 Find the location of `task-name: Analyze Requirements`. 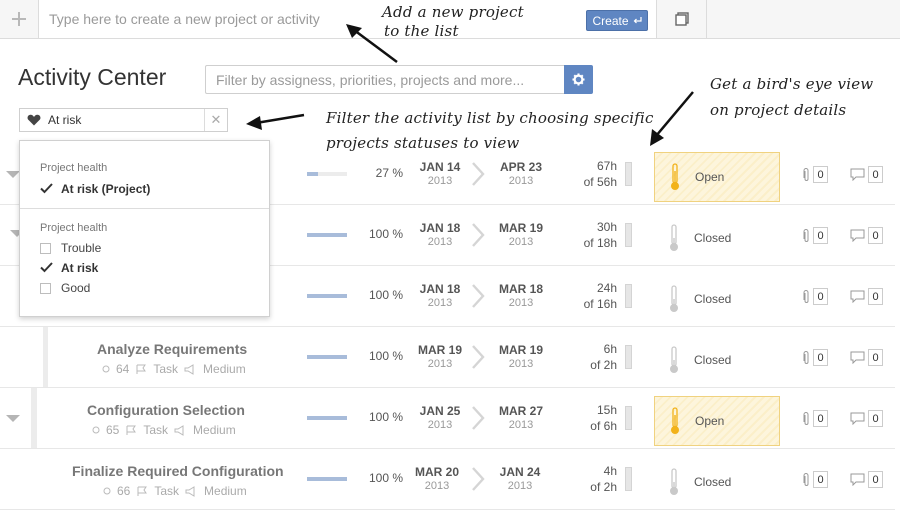

task-name: Analyze Requirements is located at coordinates (172, 349).